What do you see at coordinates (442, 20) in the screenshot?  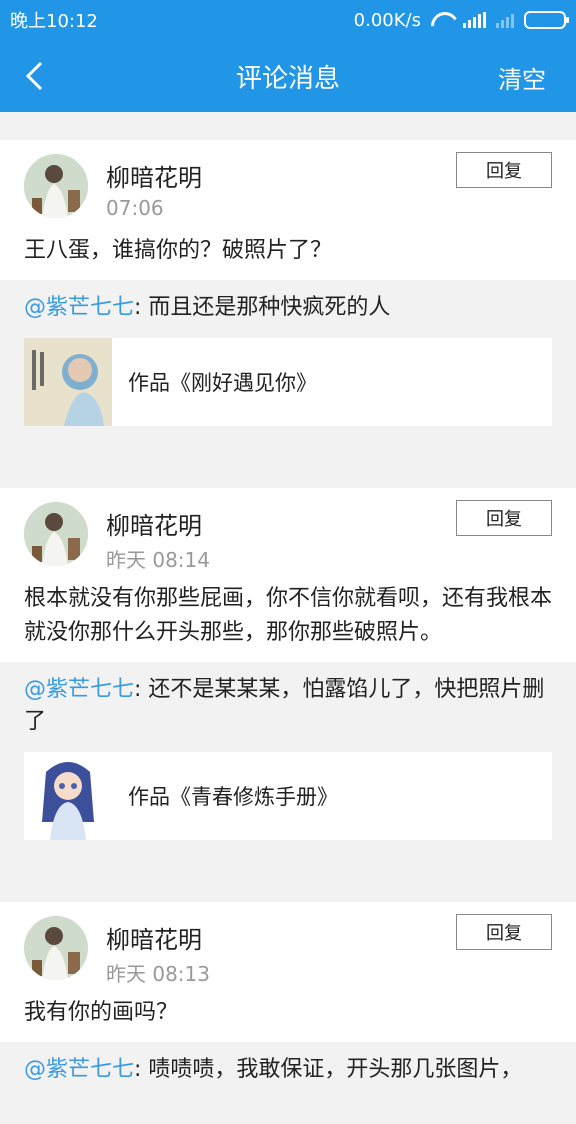 I see `wifi-icon` at bounding box center [442, 20].